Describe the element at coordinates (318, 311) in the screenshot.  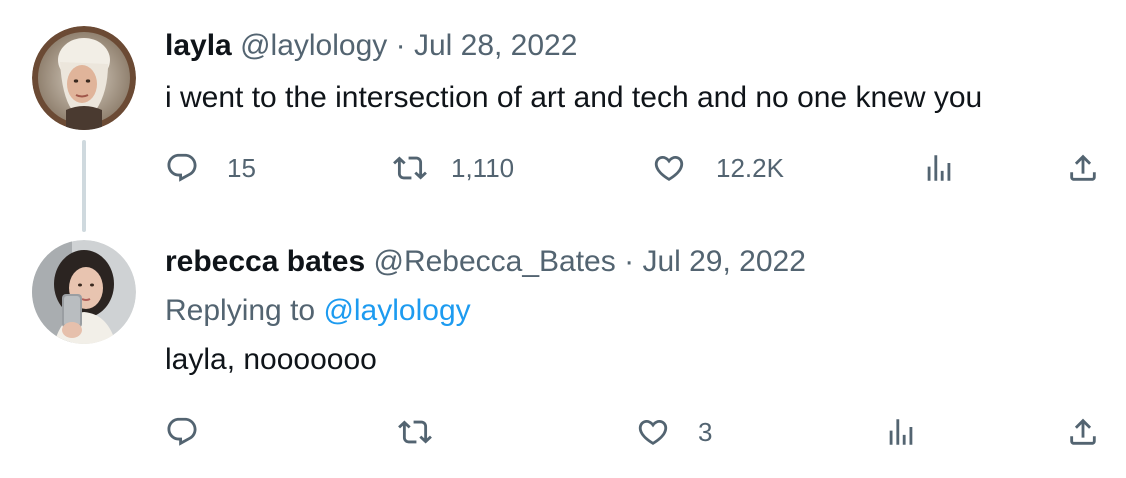
I see `replying-to-line: Replying to @laylology` at that location.